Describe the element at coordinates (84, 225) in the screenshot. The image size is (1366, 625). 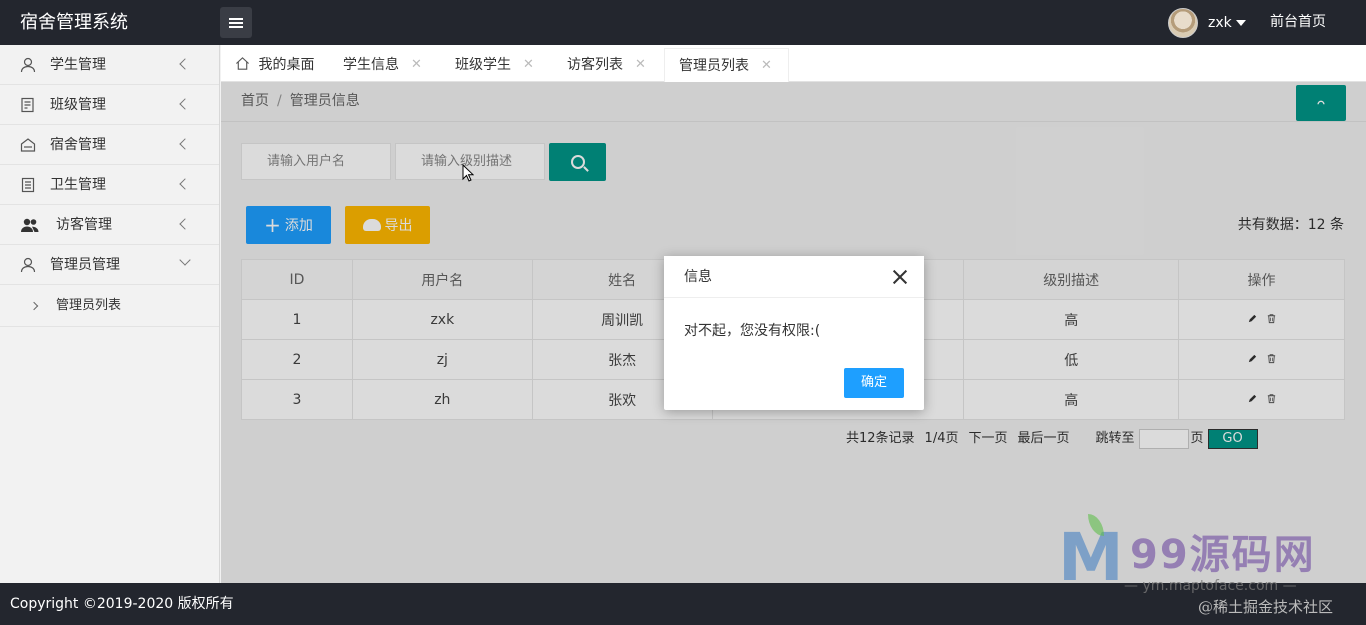
I see `sidebar-item-label: 访客管理` at that location.